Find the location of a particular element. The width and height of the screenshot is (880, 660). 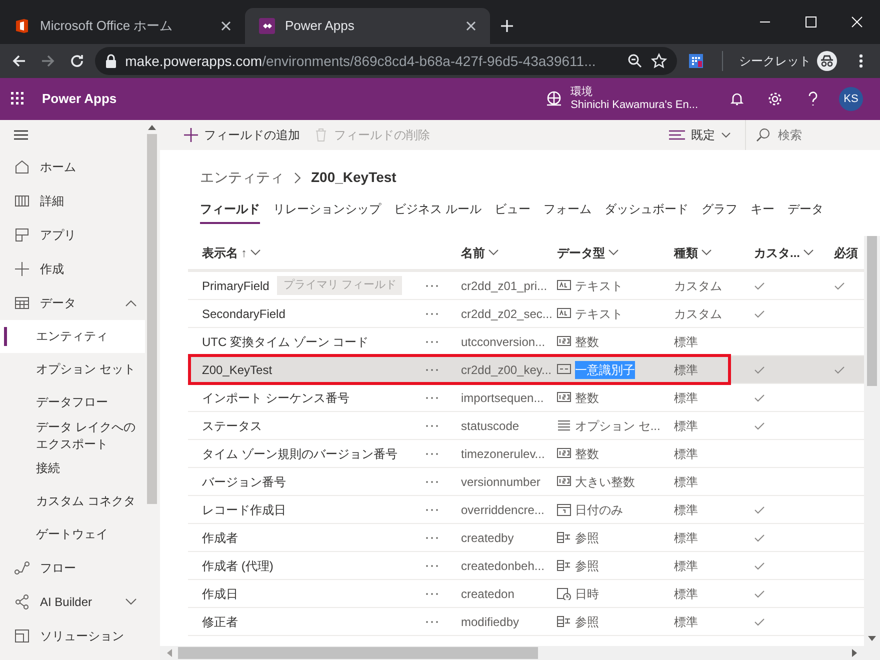

table-row: 作成者 createdby 参照 標準 is located at coordinates (526, 538).